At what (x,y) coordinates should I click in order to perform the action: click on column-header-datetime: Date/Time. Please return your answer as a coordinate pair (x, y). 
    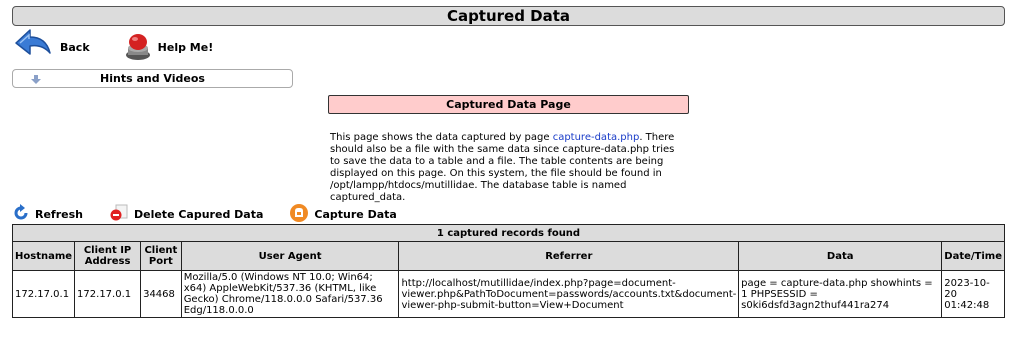
    Looking at the image, I should click on (973, 256).